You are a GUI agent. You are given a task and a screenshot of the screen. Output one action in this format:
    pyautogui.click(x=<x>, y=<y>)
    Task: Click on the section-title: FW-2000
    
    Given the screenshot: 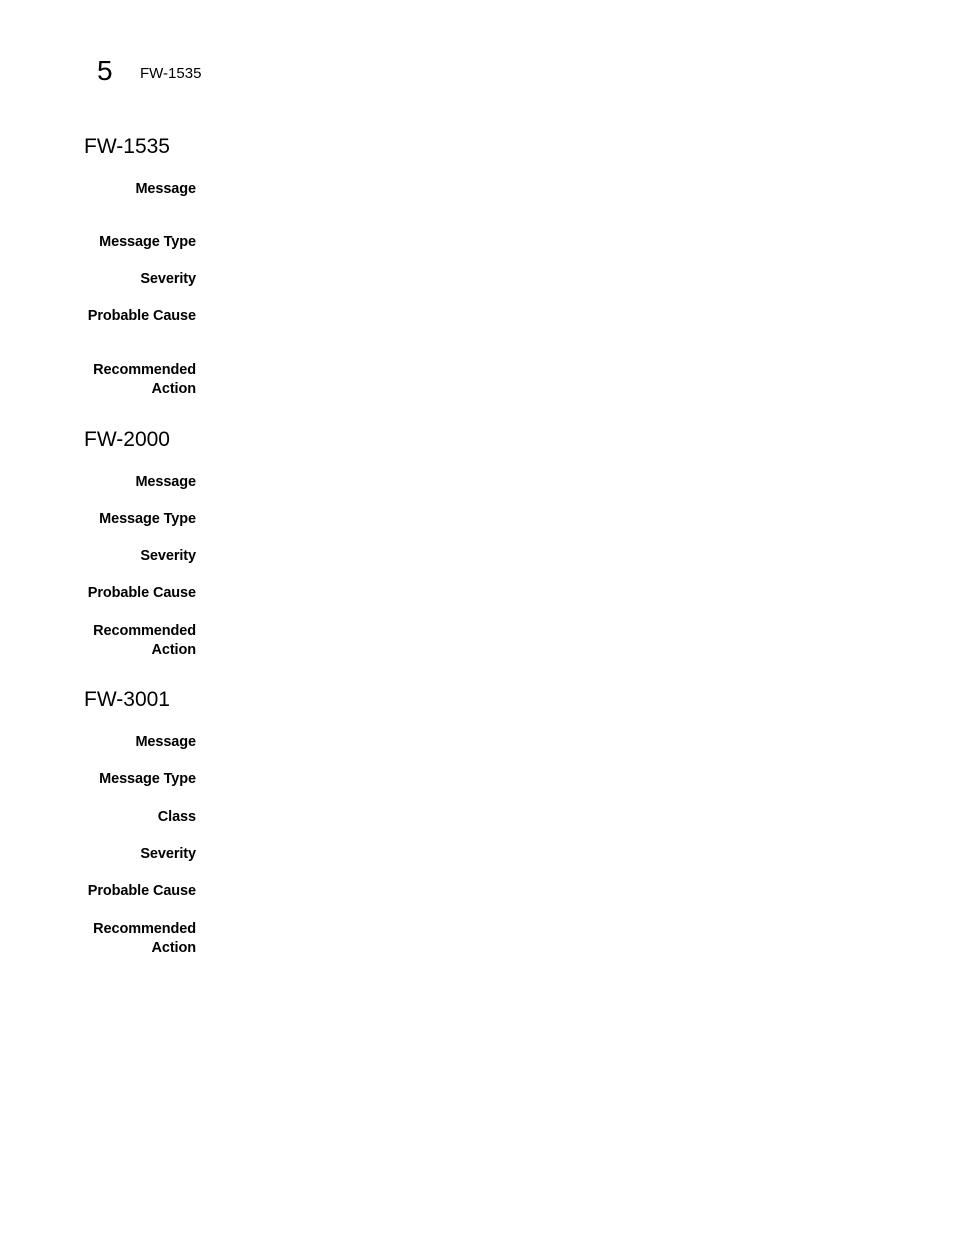 What is the action you would take?
    pyautogui.click(x=127, y=439)
    